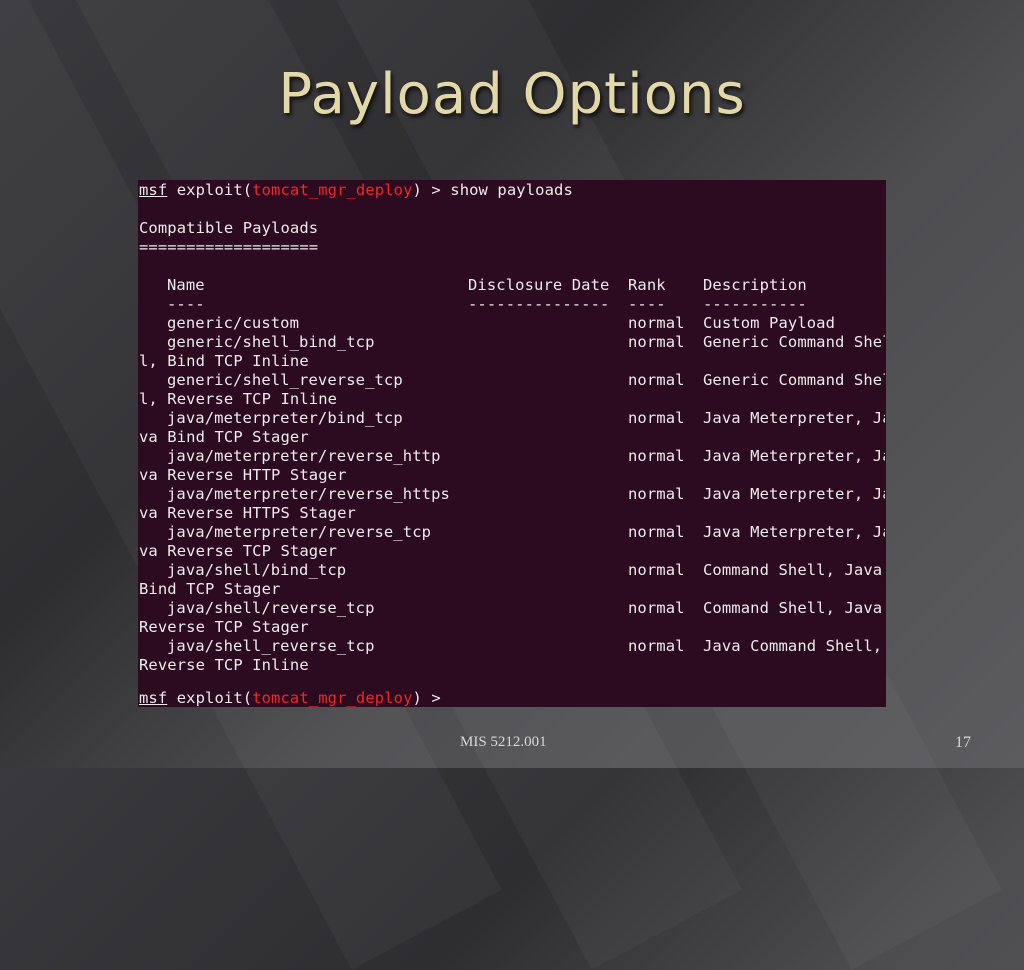 This screenshot has width=1024, height=970. What do you see at coordinates (271, 646) in the screenshot?
I see `payload-name: java/shell_reverse_tcp` at bounding box center [271, 646].